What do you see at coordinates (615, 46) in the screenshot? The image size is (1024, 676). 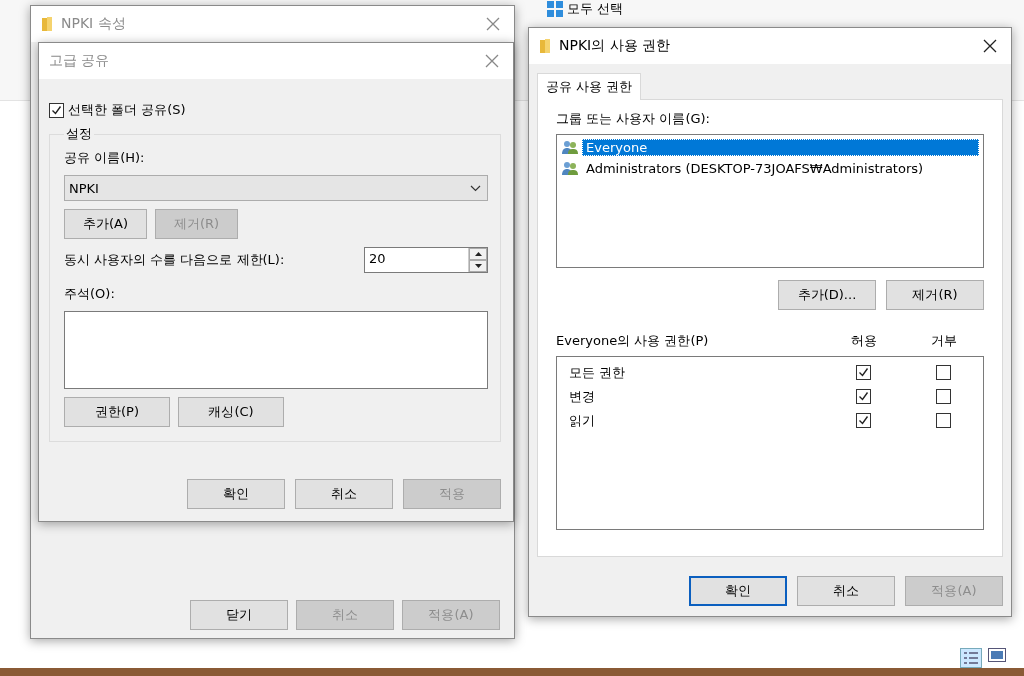 I see `window-title: NPKI의 사용 권한` at bounding box center [615, 46].